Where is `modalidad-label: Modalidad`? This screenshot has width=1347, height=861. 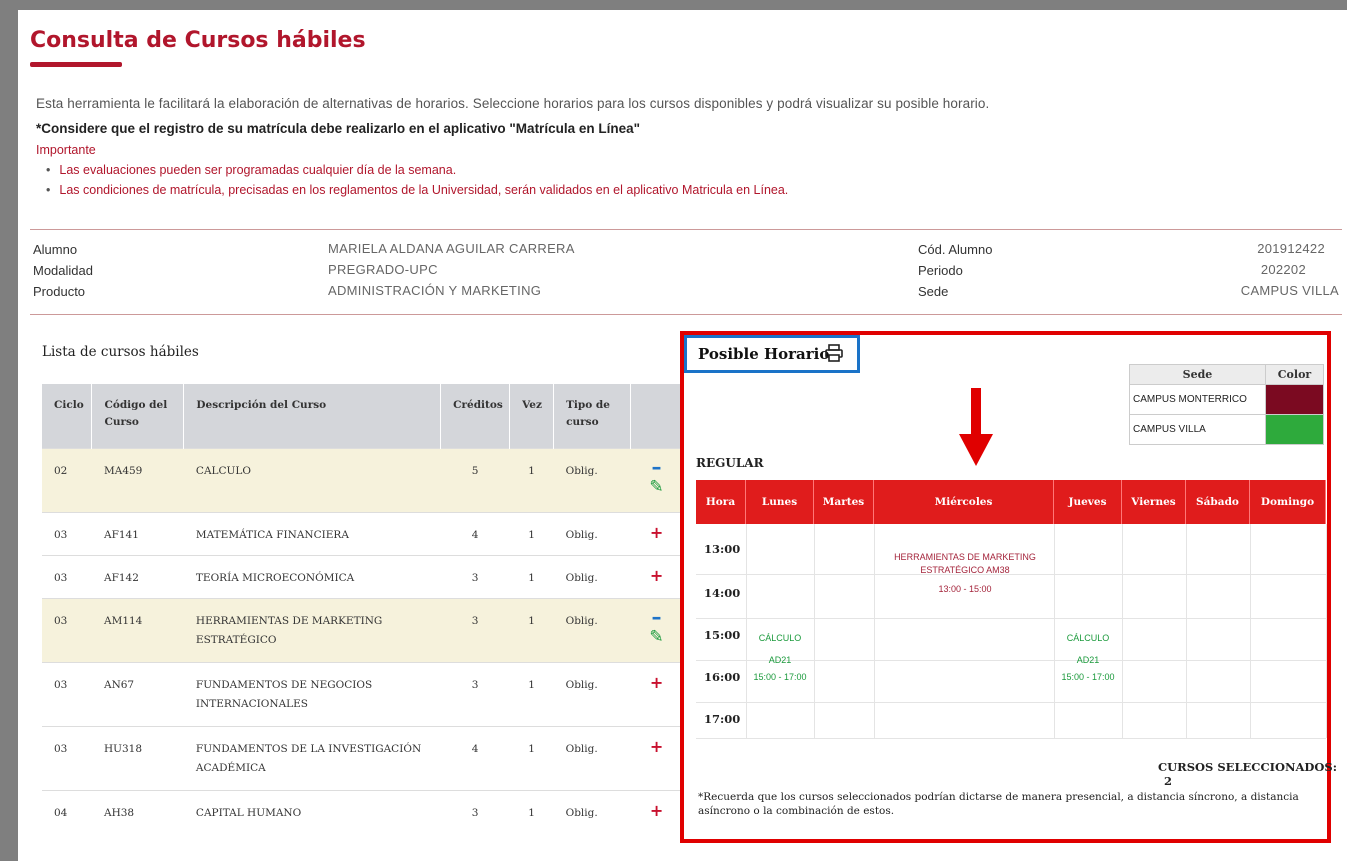
modalidad-label: Modalidad is located at coordinates (63, 270).